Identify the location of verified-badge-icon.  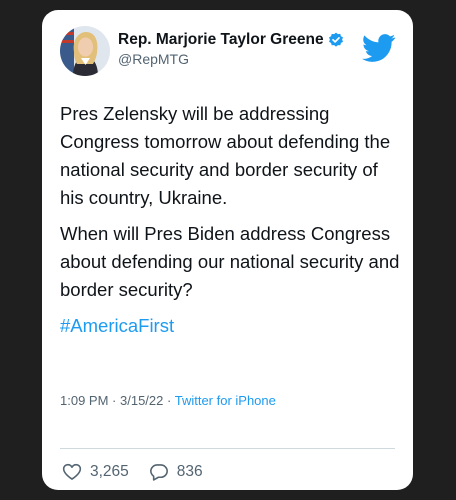
(336, 40).